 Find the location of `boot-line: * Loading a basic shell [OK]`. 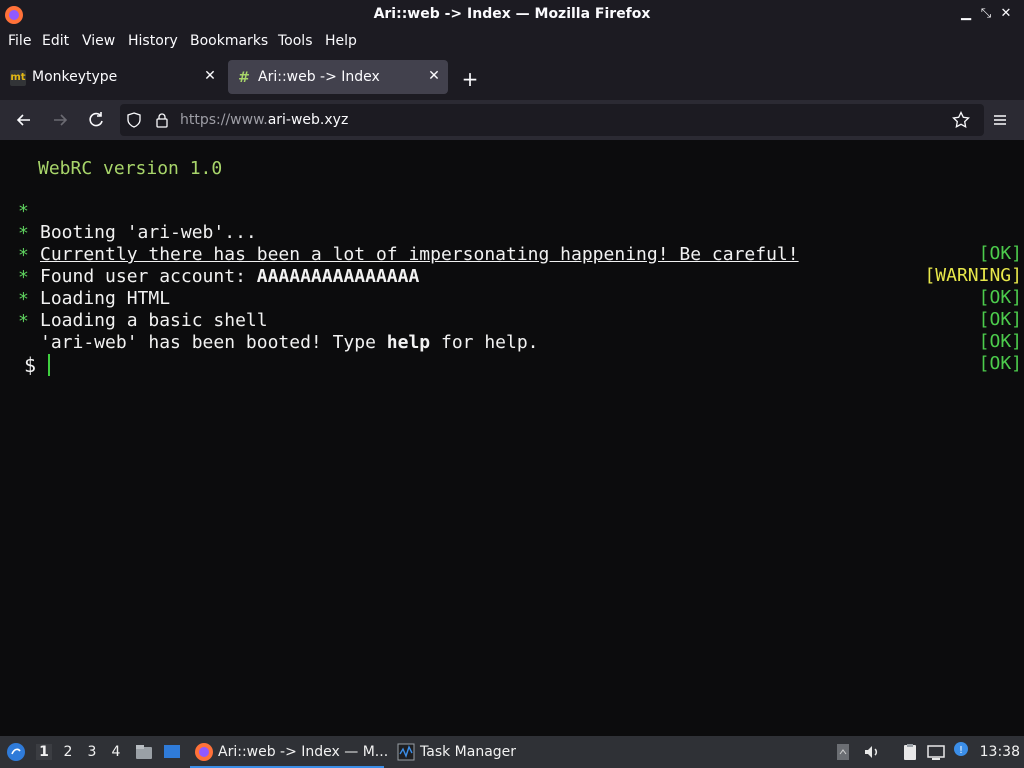

boot-line: * Loading a basic shell [OK] is located at coordinates (512, 310).